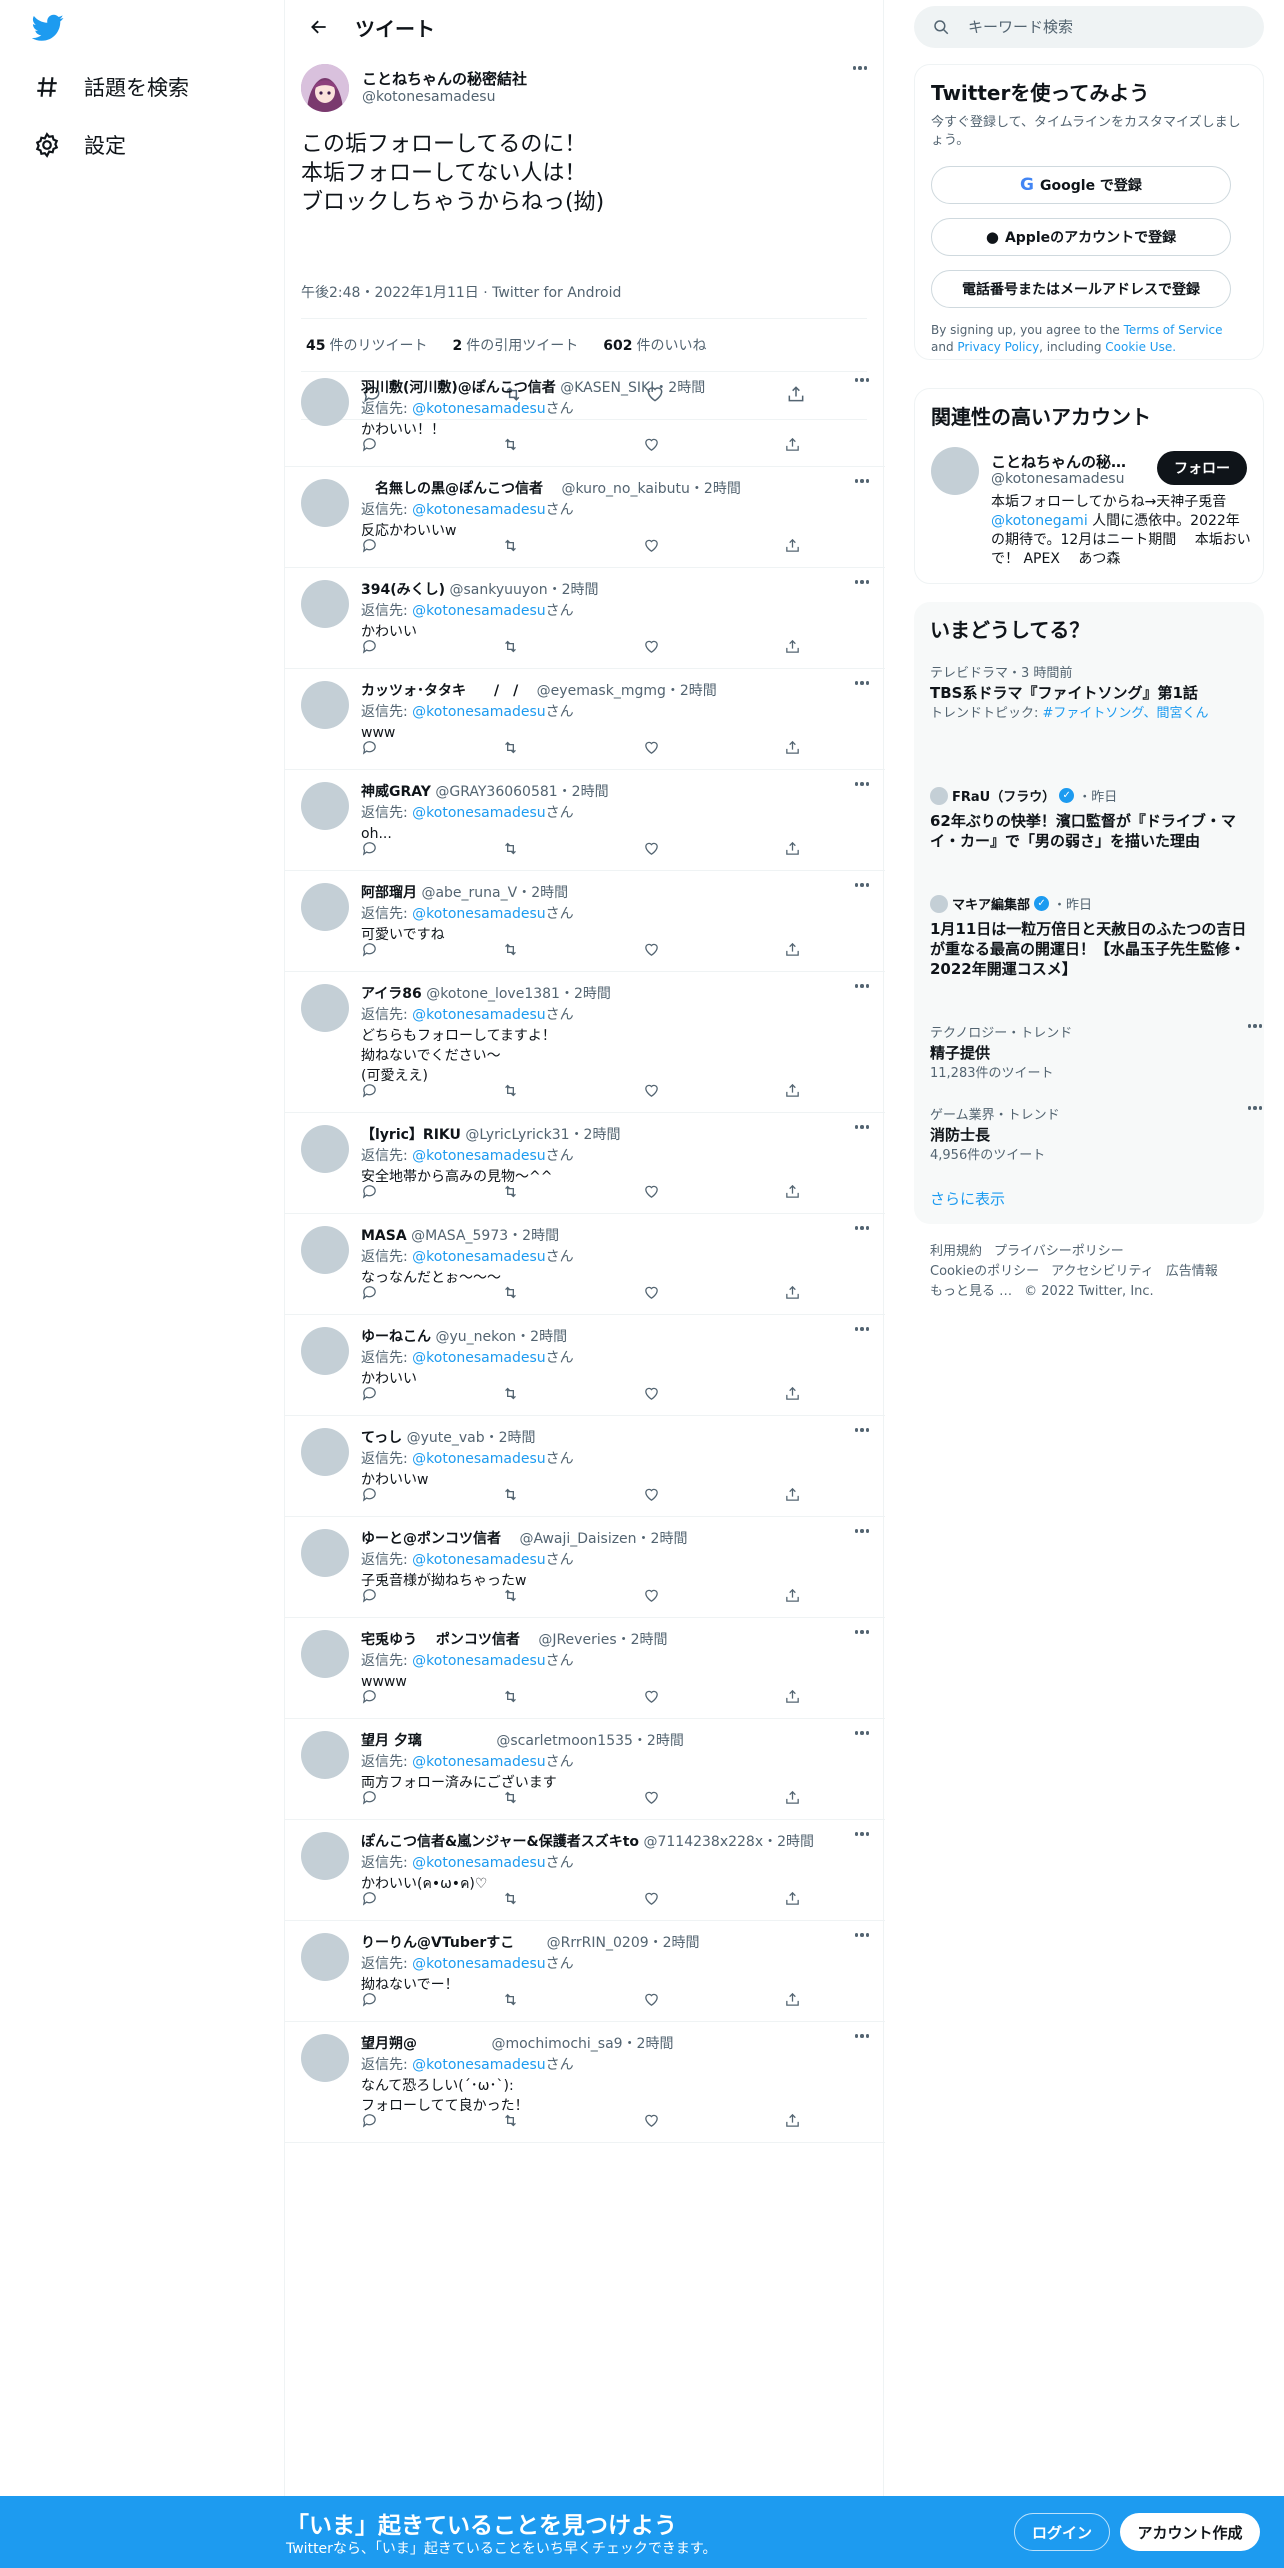 This screenshot has height=2568, width=1284. What do you see at coordinates (496, 792) in the screenshot?
I see `reply-author-handle: @GRAY36060581` at bounding box center [496, 792].